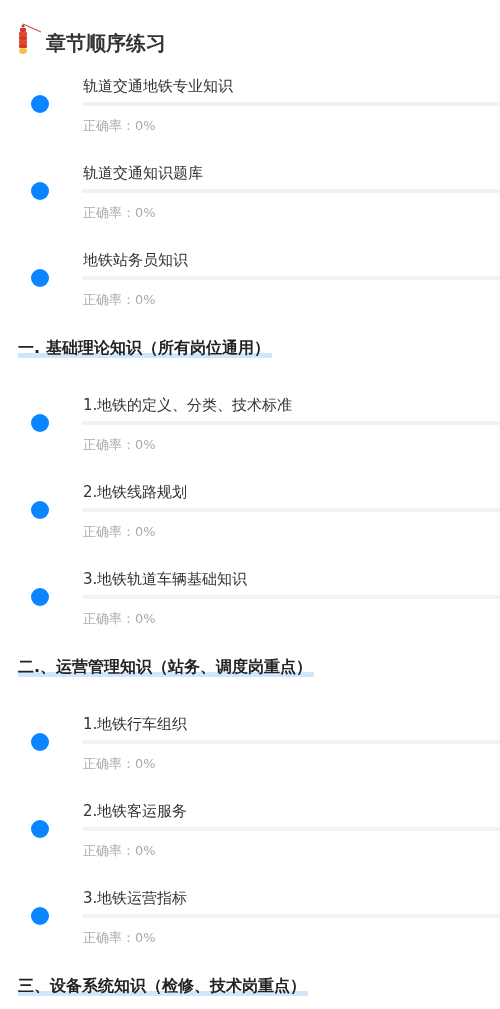 This screenshot has width=500, height=1009. I want to click on page-title: 章节顺序练习, so click(106, 43).